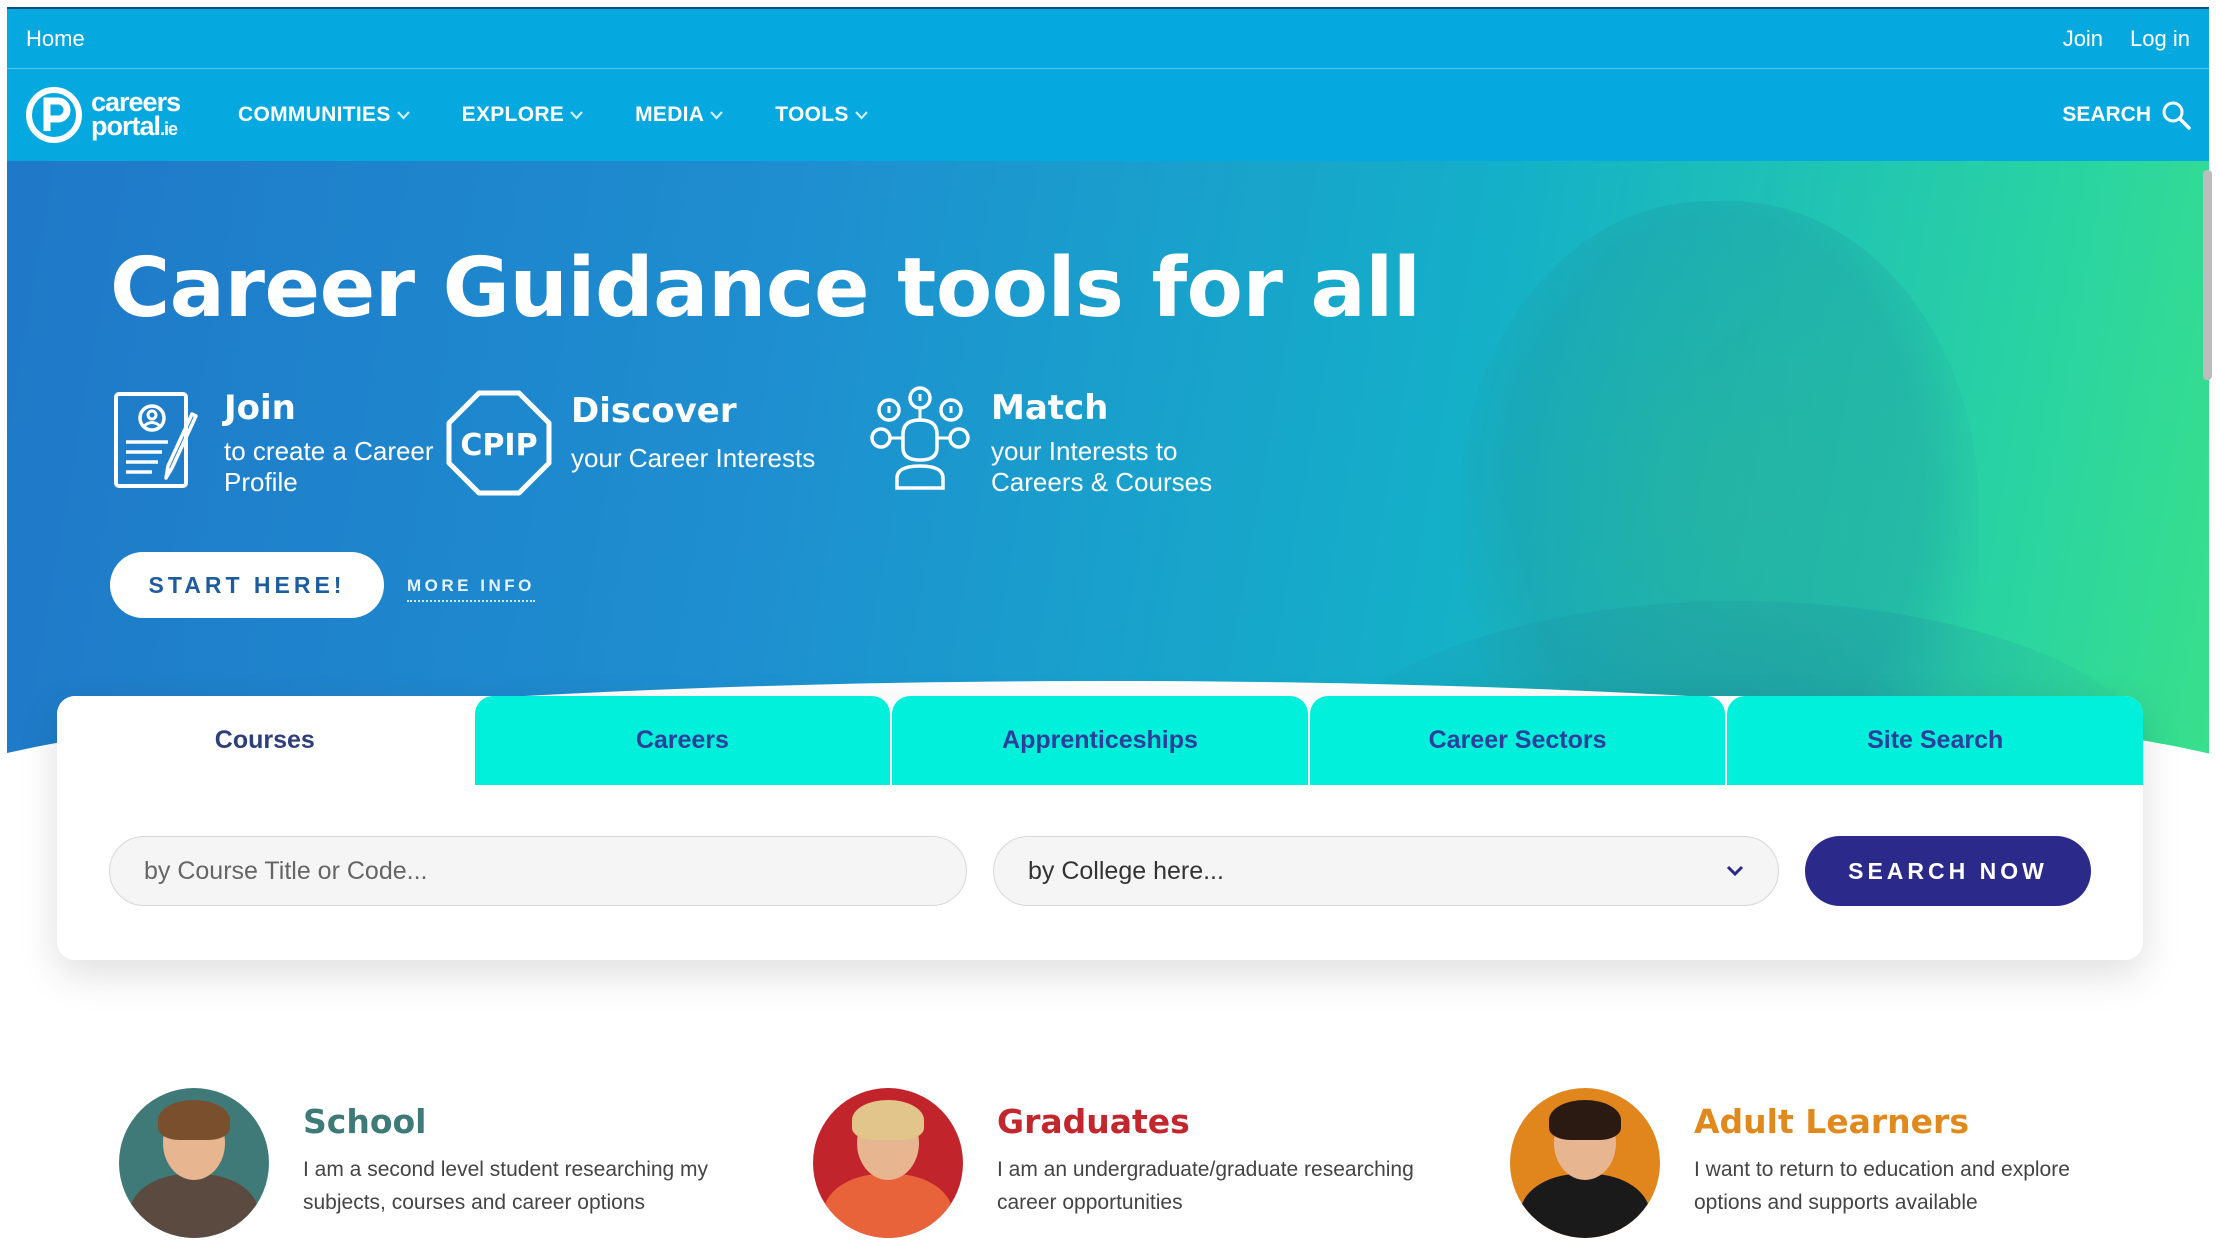  I want to click on match-network-icon, so click(920, 438).